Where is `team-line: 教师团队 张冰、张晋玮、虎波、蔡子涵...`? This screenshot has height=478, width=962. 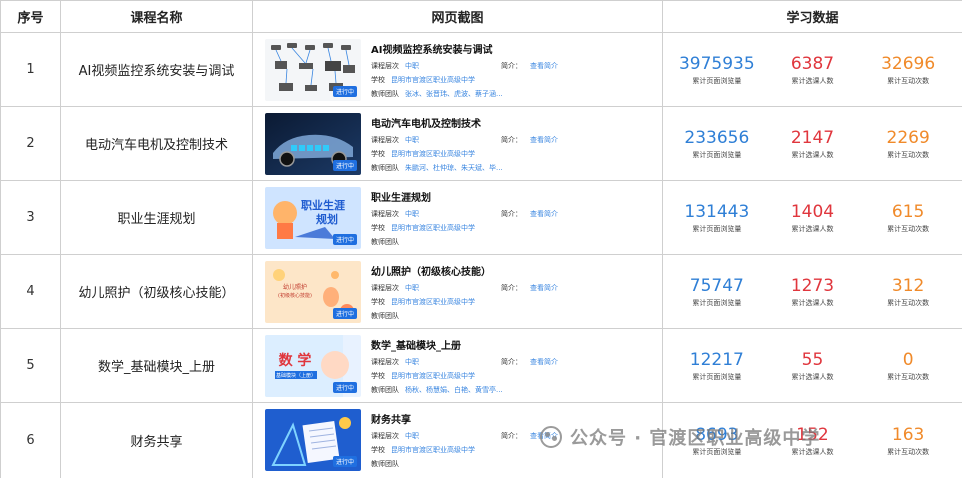
team-line: 教师团队 张冰、张晋玮、虎波、蔡子涵... is located at coordinates (437, 94).